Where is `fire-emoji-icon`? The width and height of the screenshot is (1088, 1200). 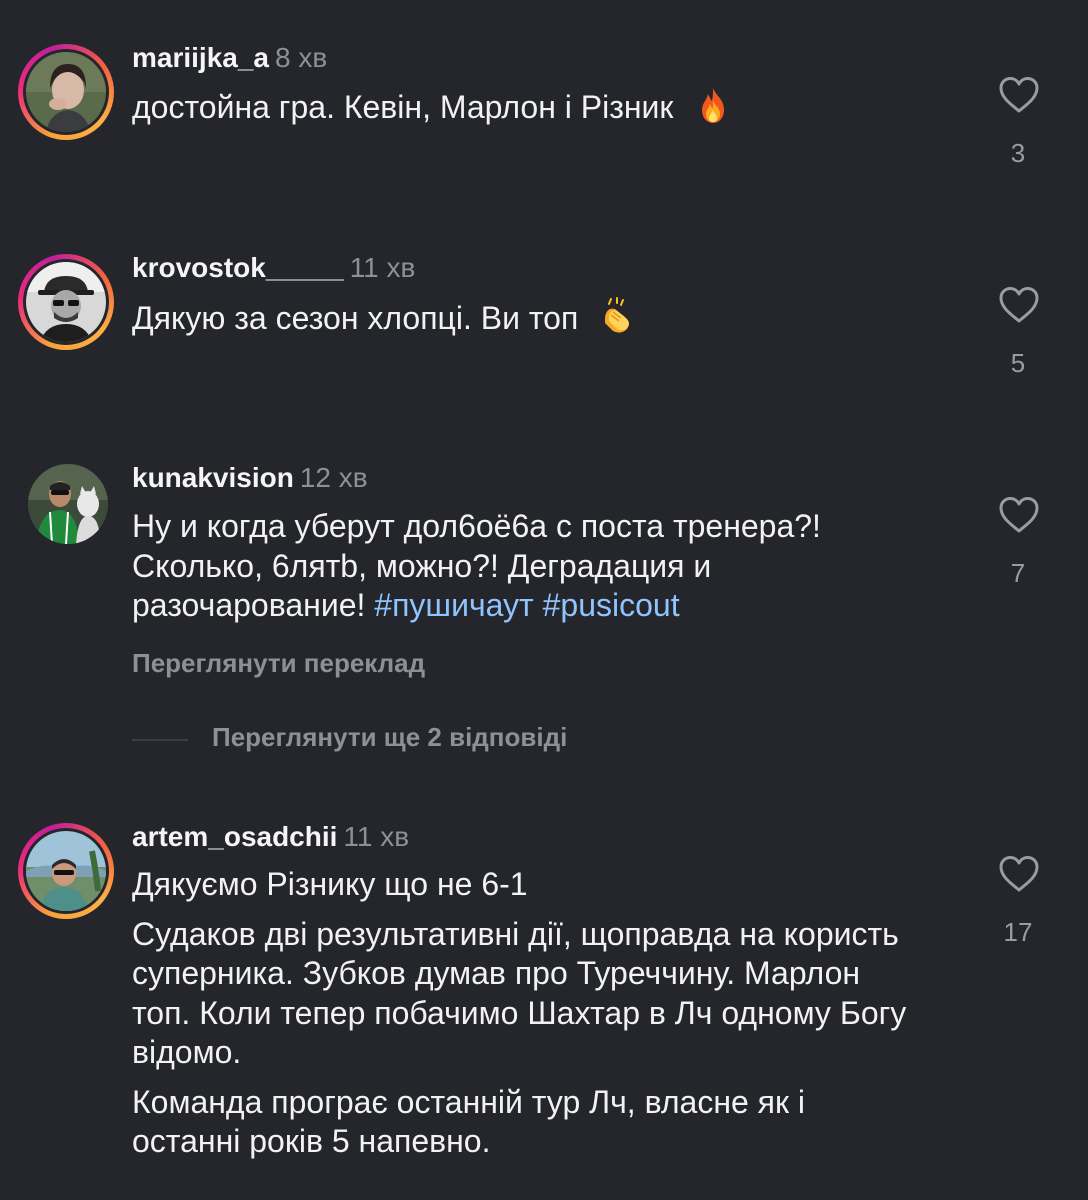
fire-emoji-icon is located at coordinates (713, 105).